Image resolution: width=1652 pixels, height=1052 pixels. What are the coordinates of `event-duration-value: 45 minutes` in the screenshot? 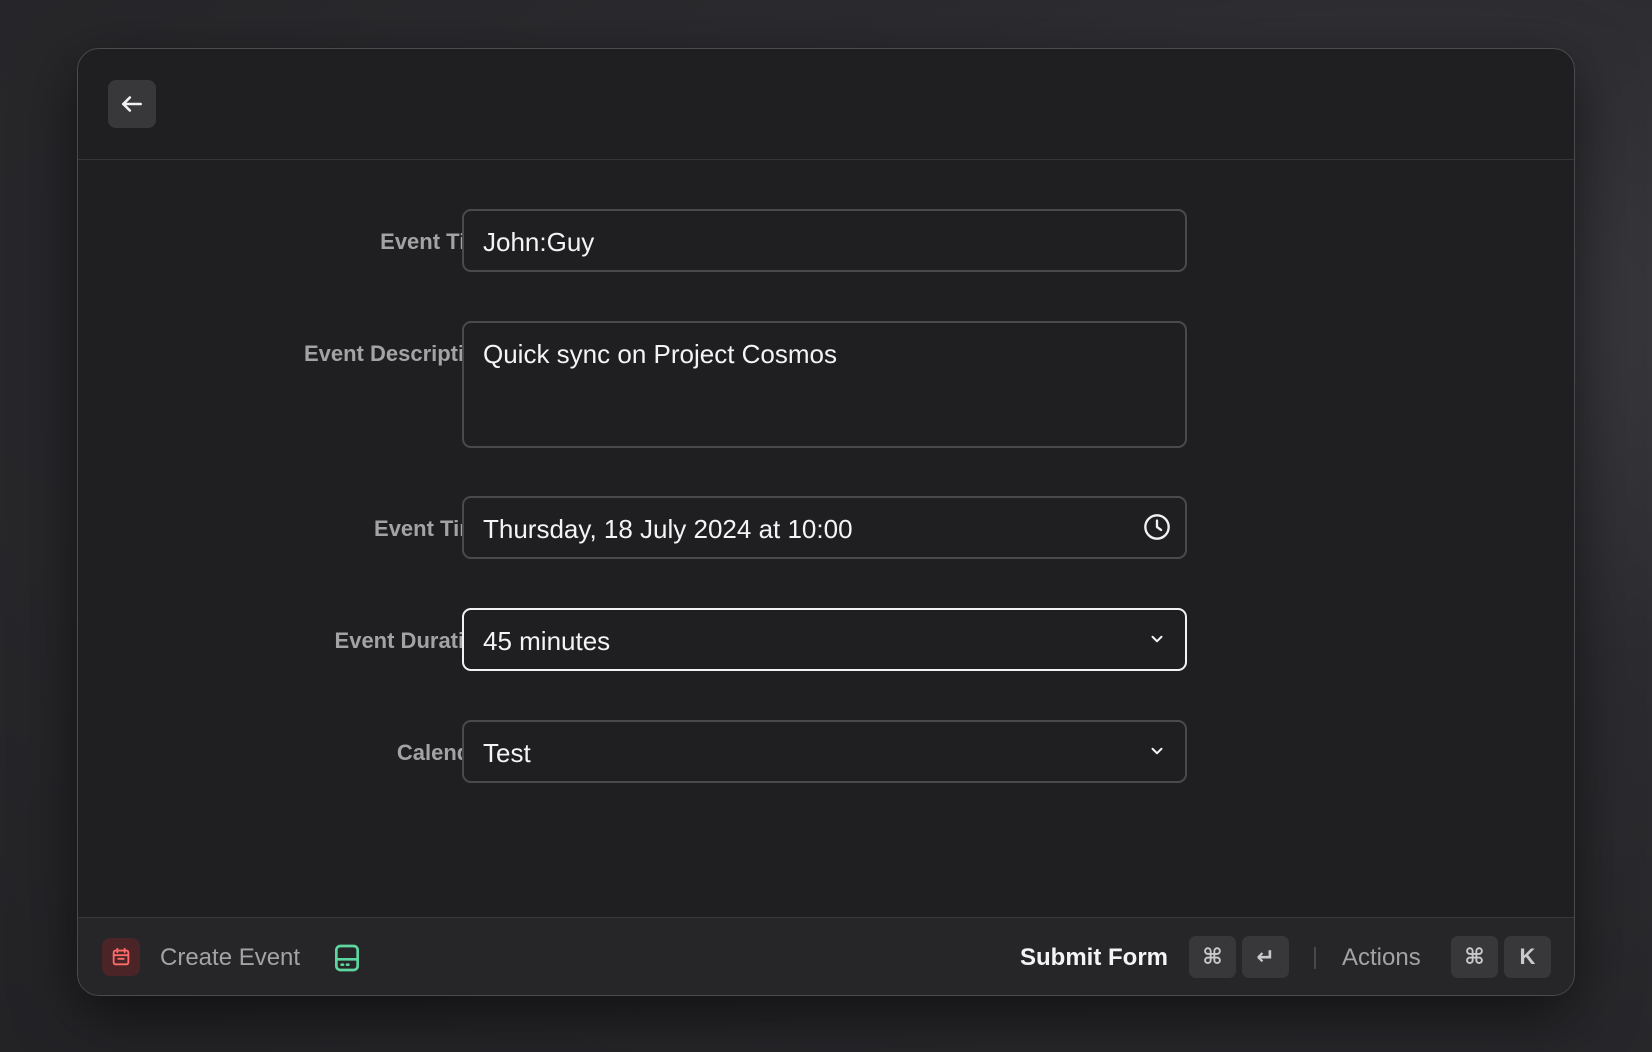 It's located at (547, 641).